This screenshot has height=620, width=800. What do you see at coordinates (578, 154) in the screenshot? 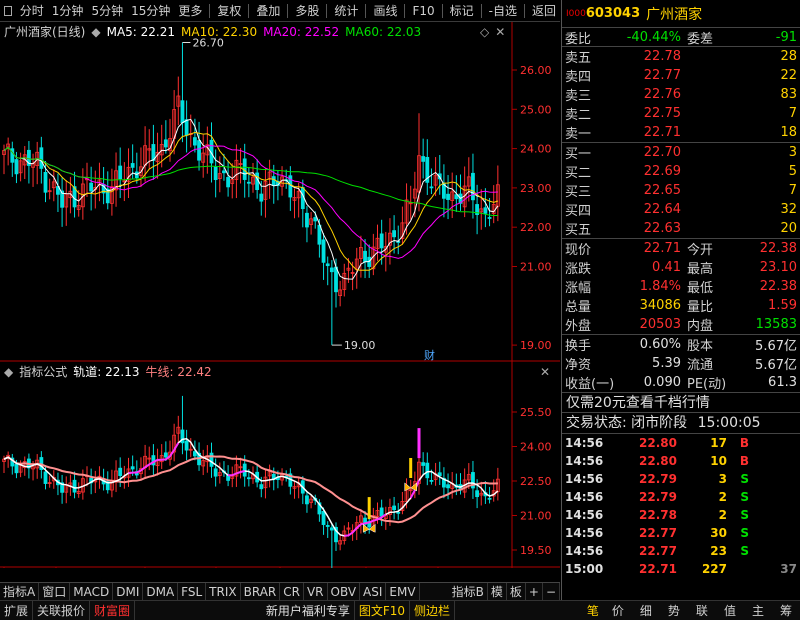
I see `book-label: 买一` at bounding box center [578, 154].